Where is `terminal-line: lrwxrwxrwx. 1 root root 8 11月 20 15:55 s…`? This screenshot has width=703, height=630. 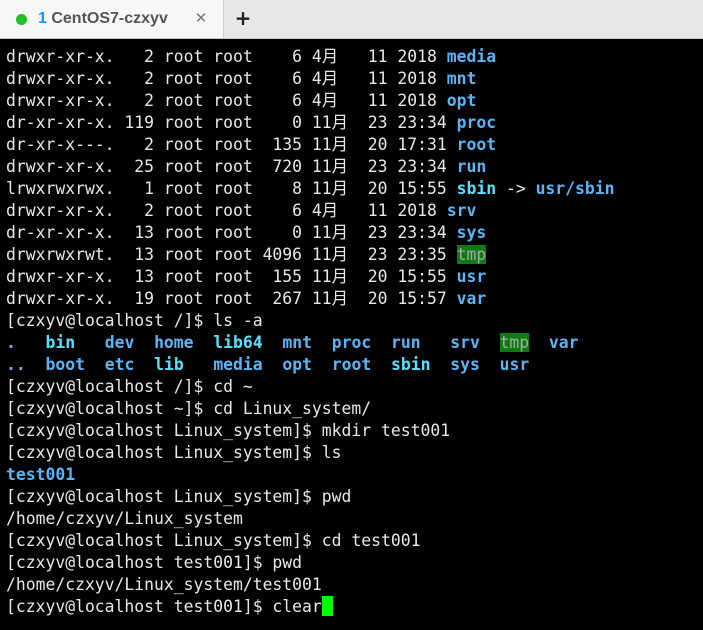 terminal-line: lrwxrwxrwx. 1 root root 8 11月 20 15:55 s… is located at coordinates (354, 189).